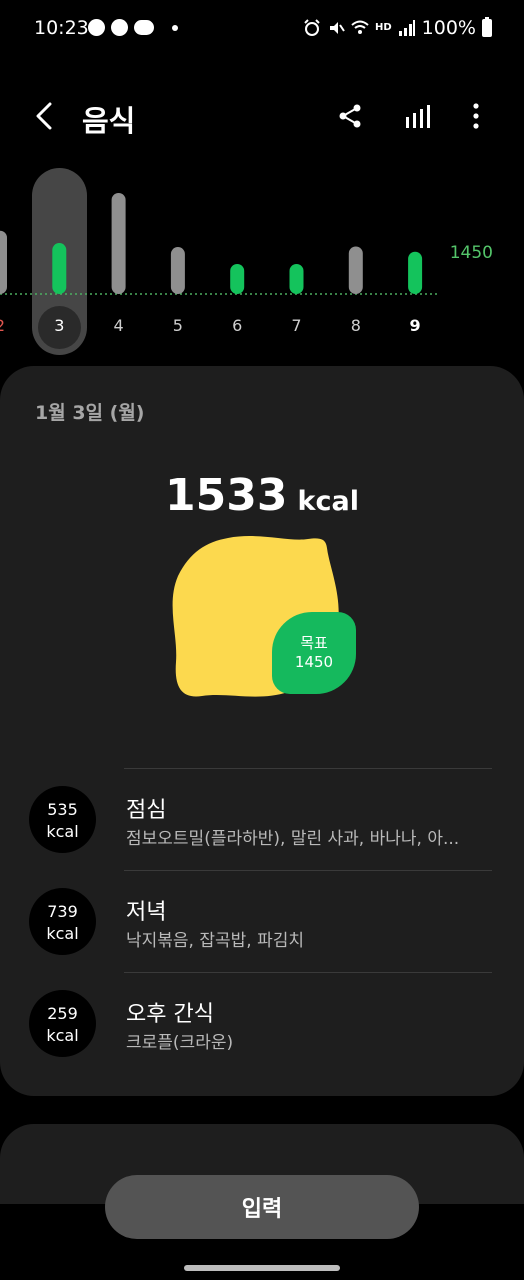 This screenshot has height=1280, width=524. I want to click on back-button, so click(46, 116).